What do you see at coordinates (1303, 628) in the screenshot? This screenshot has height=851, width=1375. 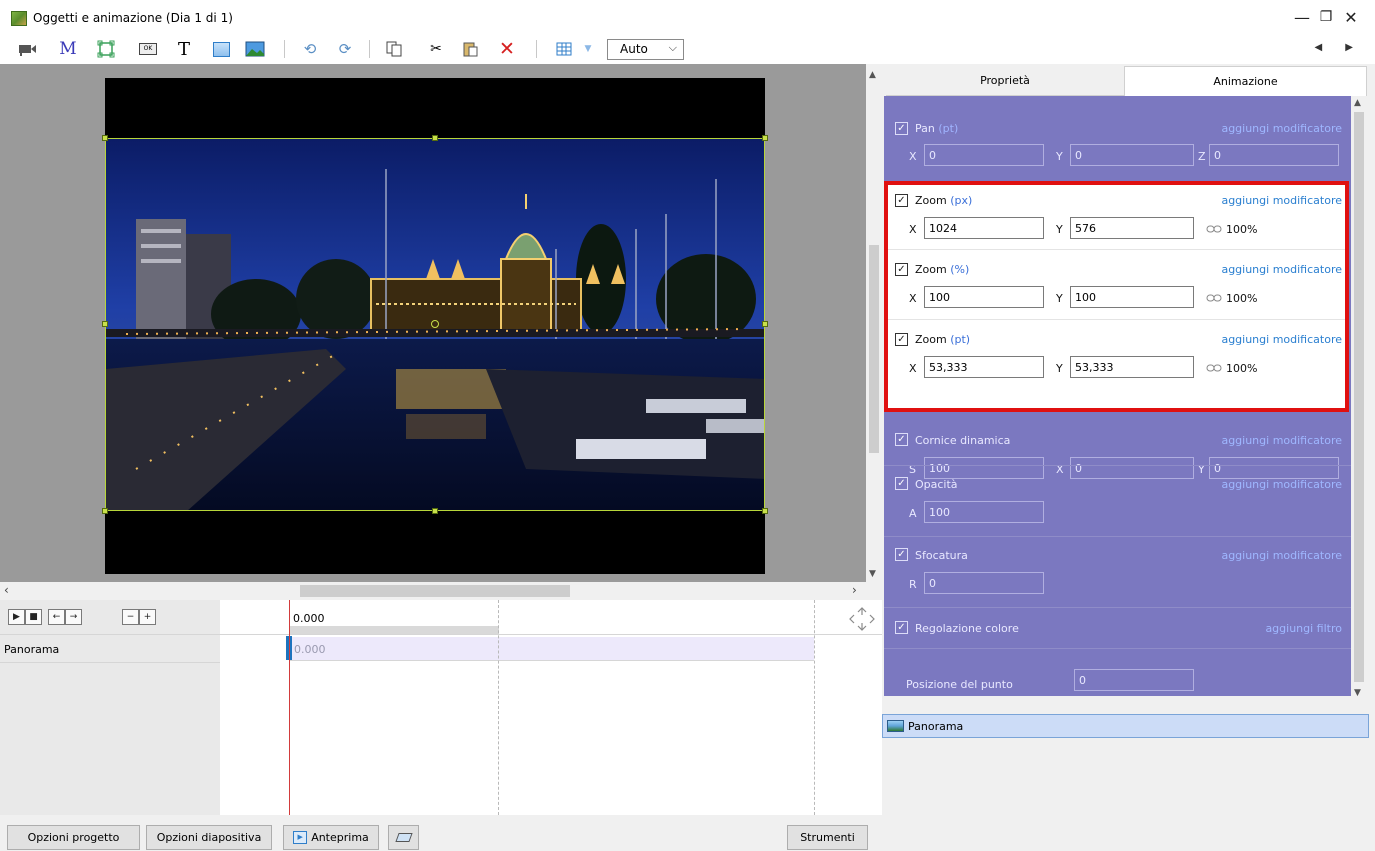 I see `color-adjust-add-filter-link: aggiungi filtro` at bounding box center [1303, 628].